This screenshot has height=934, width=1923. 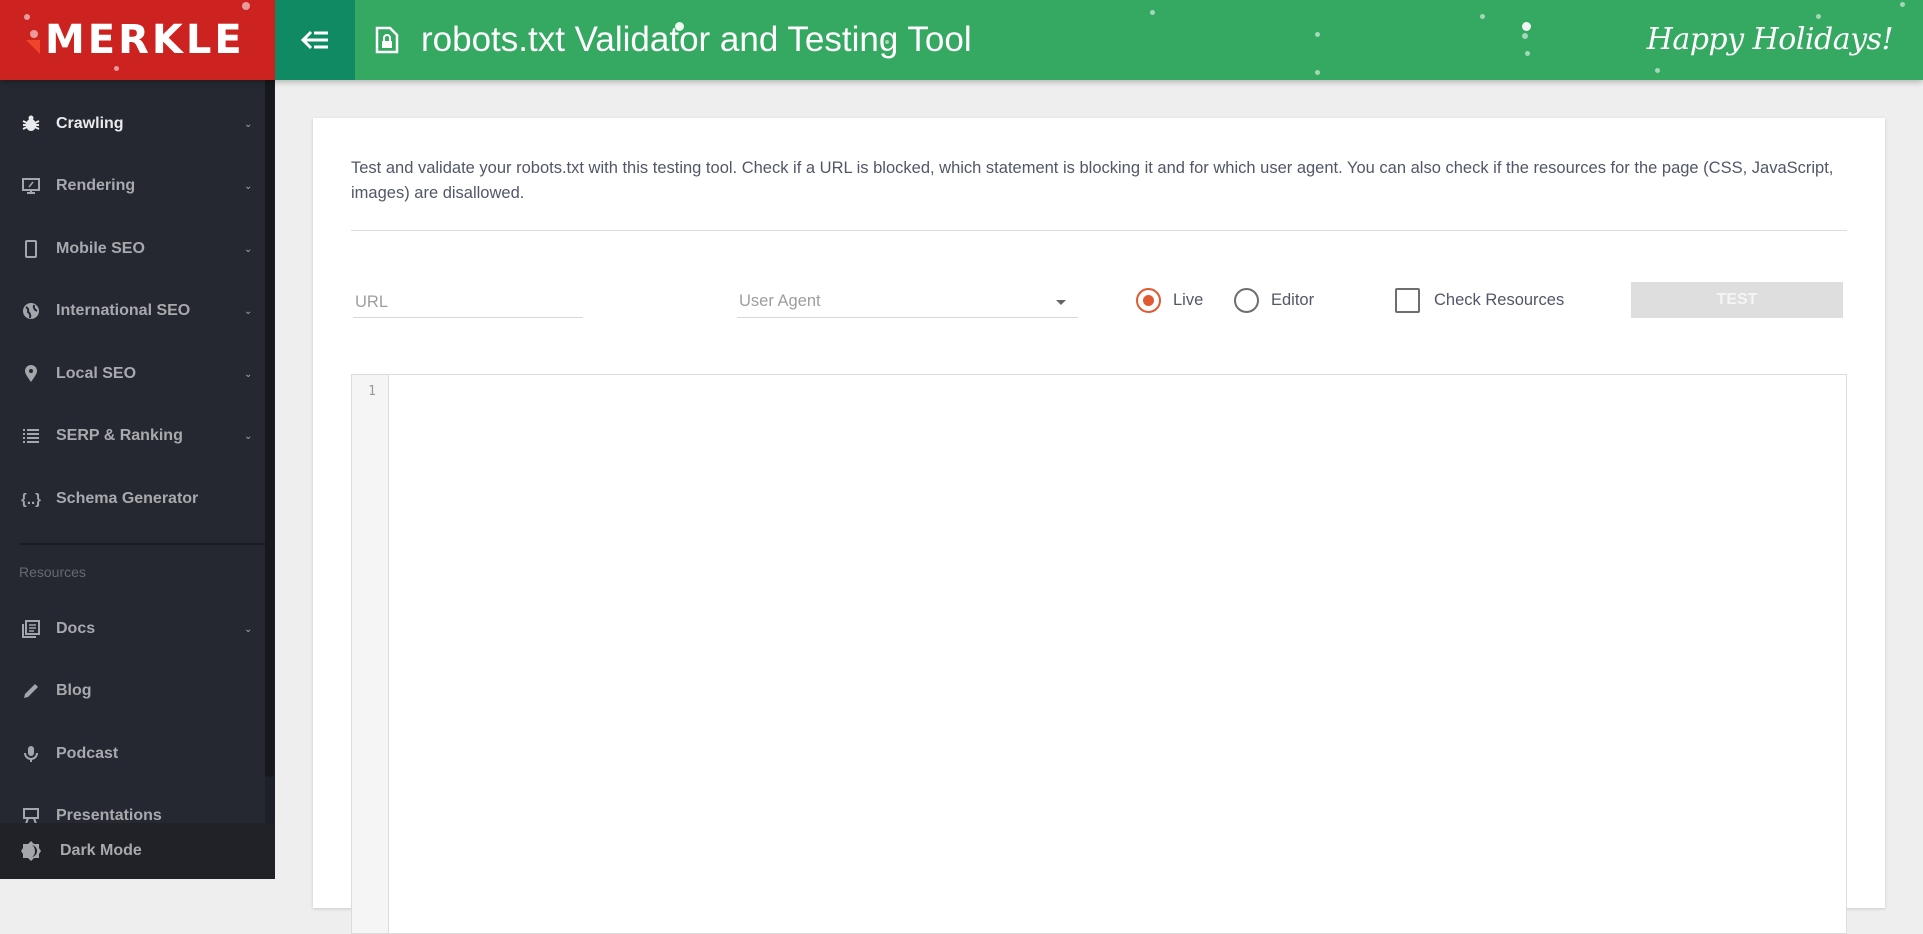 I want to click on holiday-greeting: Happy Holidays!, so click(x=1770, y=39).